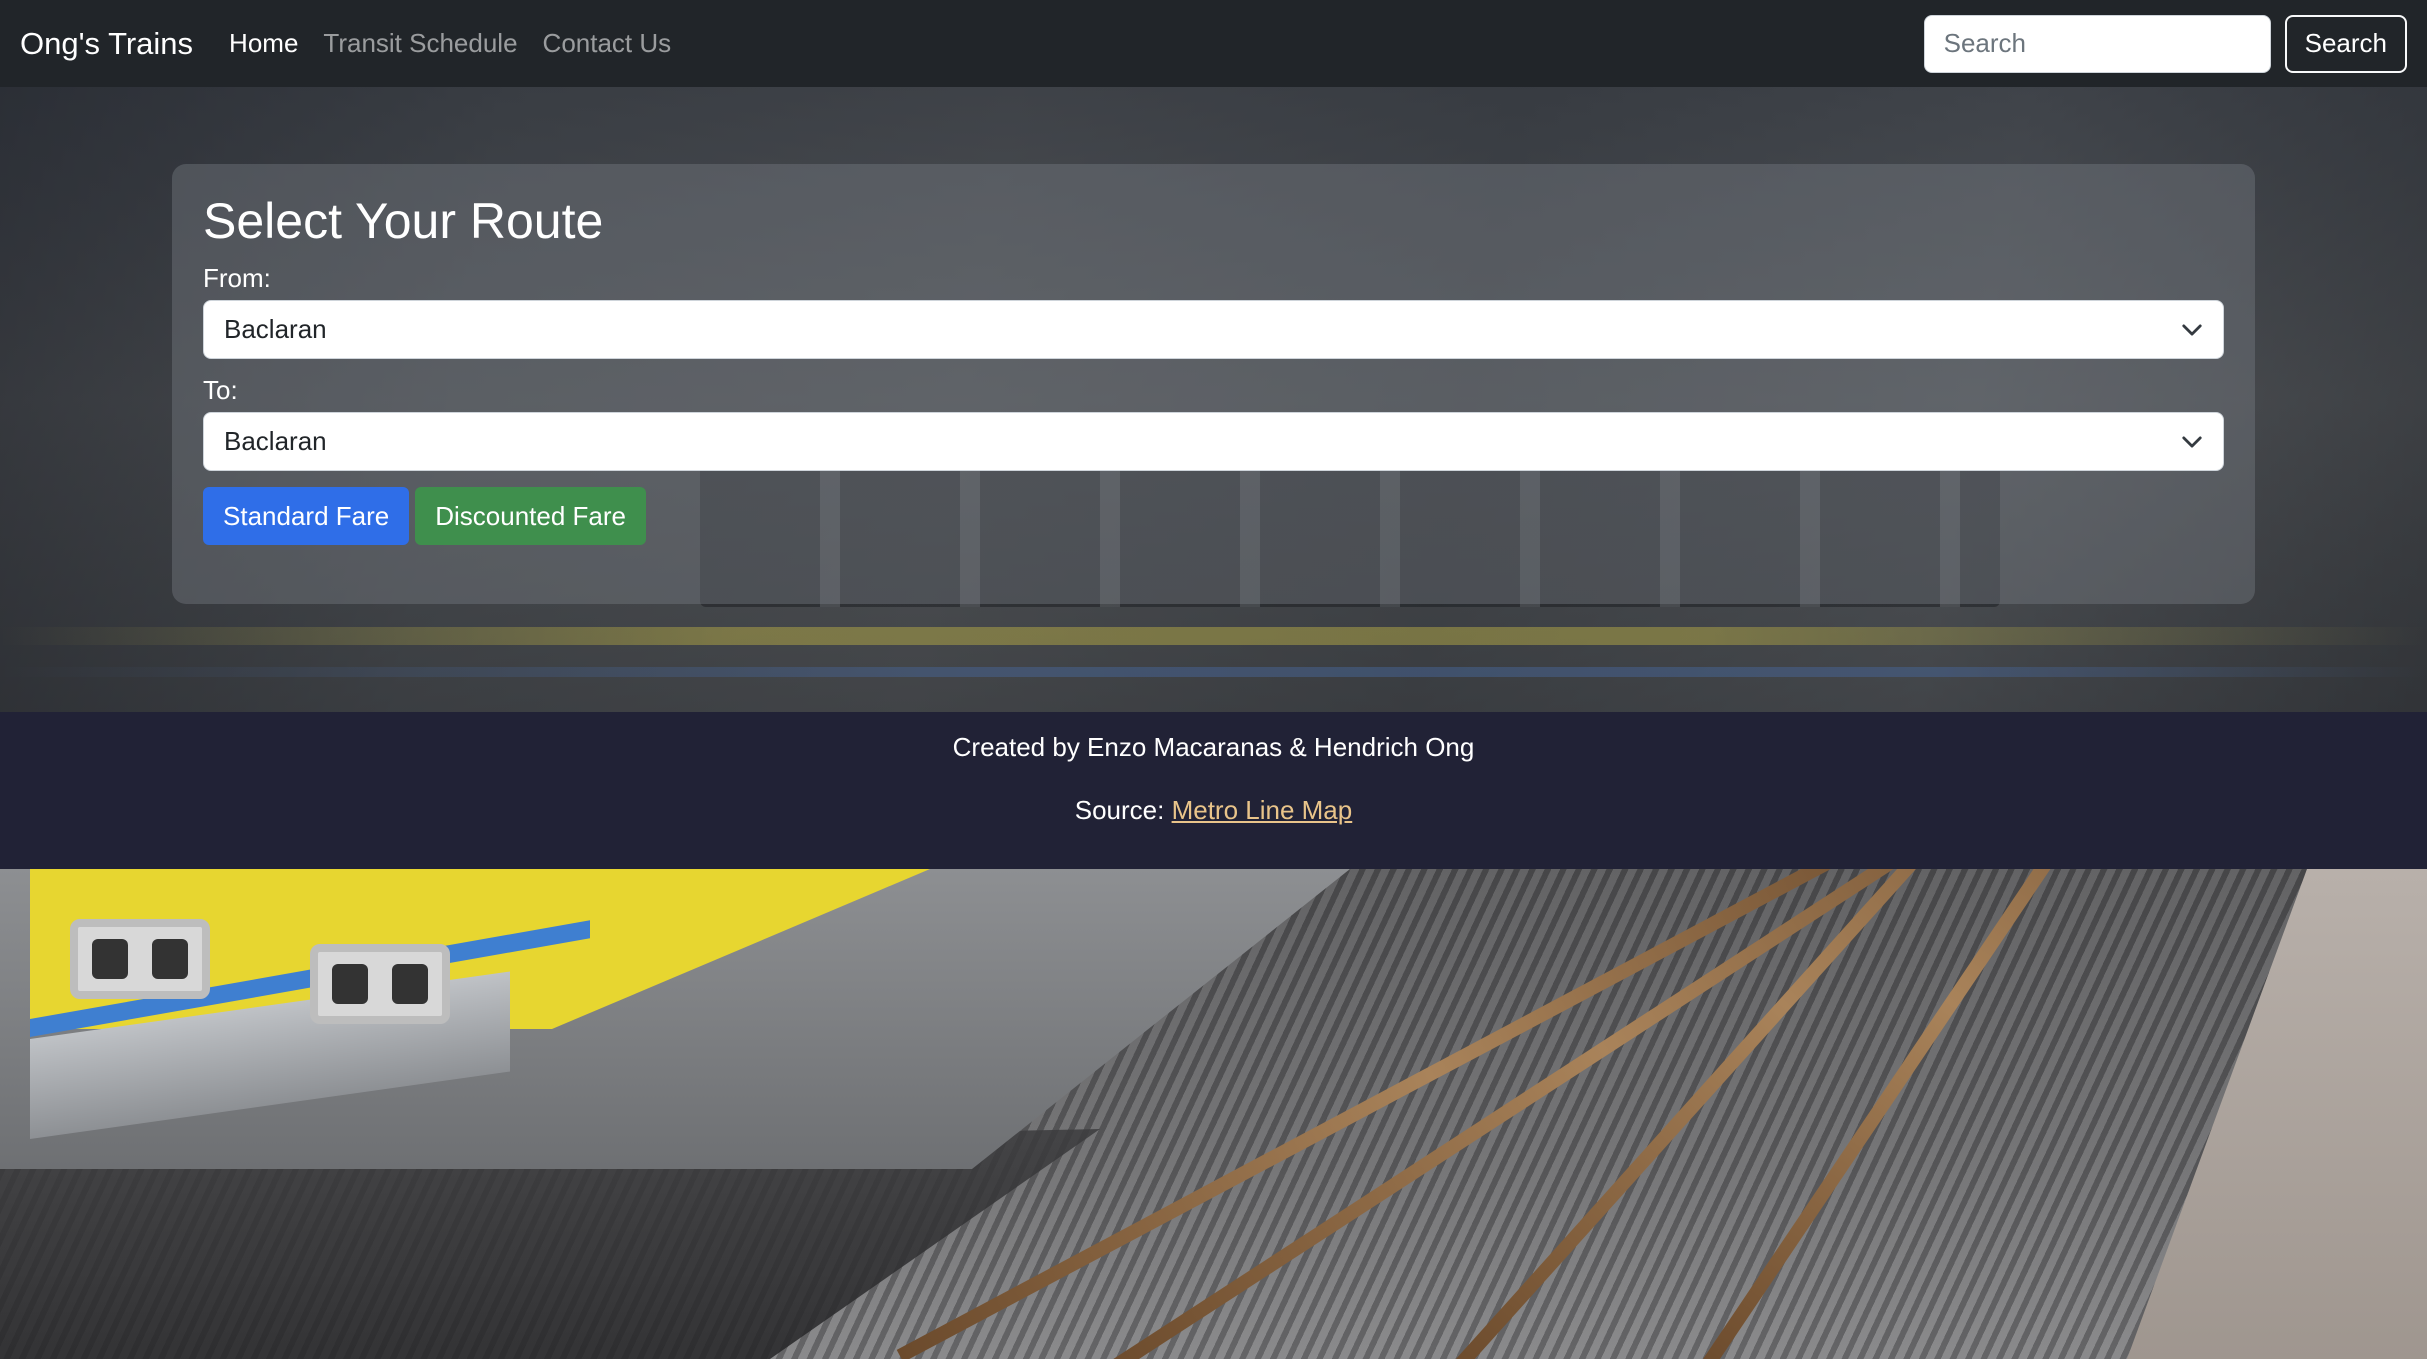  I want to click on nav-search-form: Search, so click(2165, 43).